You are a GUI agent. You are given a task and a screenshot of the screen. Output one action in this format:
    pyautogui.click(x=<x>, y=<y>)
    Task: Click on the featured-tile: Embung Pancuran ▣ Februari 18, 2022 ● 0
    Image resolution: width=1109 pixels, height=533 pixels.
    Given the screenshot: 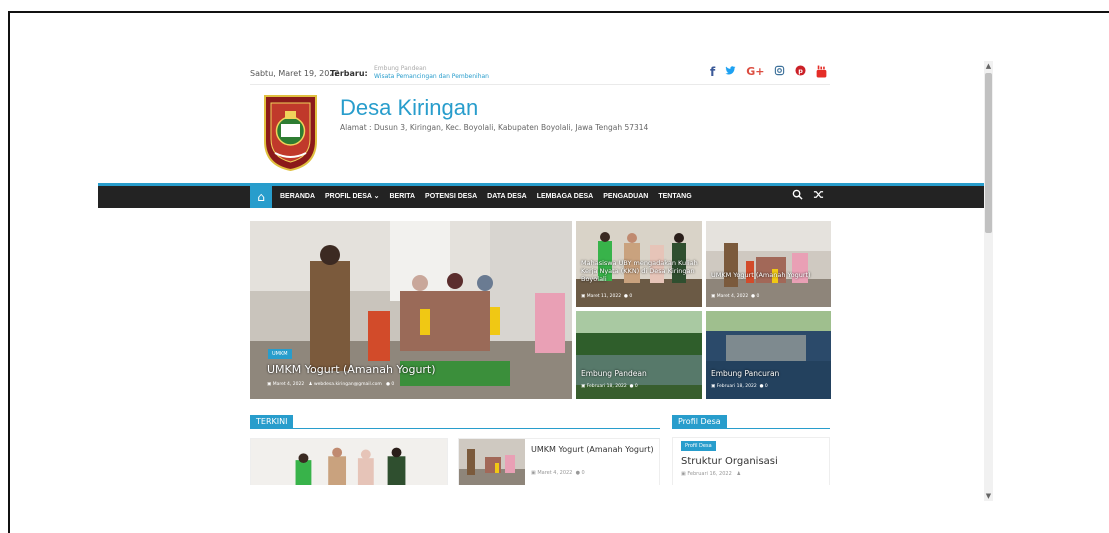 What is the action you would take?
    pyautogui.click(x=768, y=355)
    